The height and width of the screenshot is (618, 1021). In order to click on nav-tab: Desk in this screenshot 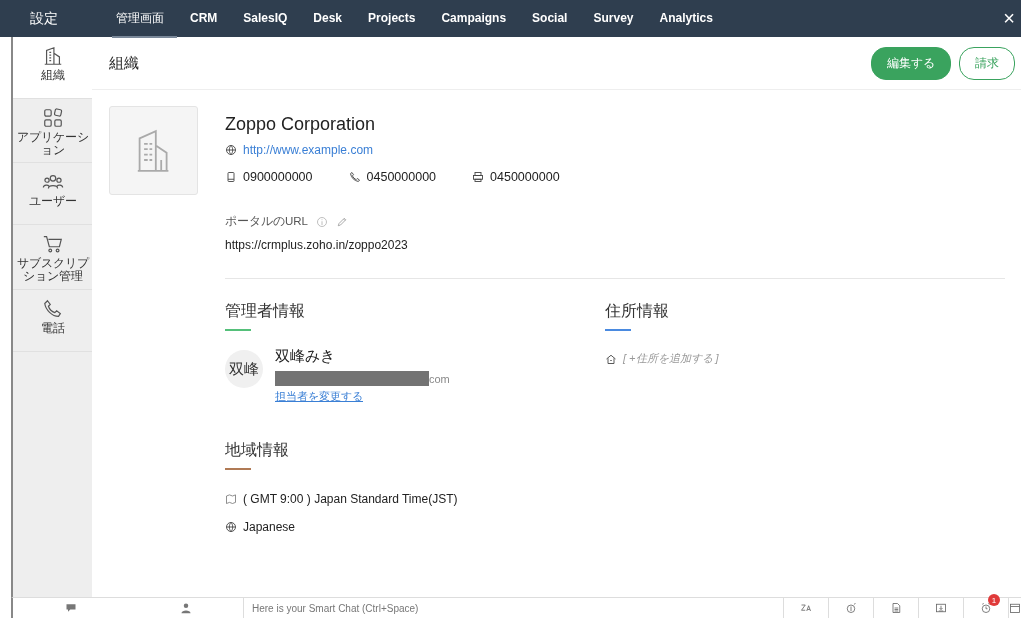, I will do `click(328, 19)`.